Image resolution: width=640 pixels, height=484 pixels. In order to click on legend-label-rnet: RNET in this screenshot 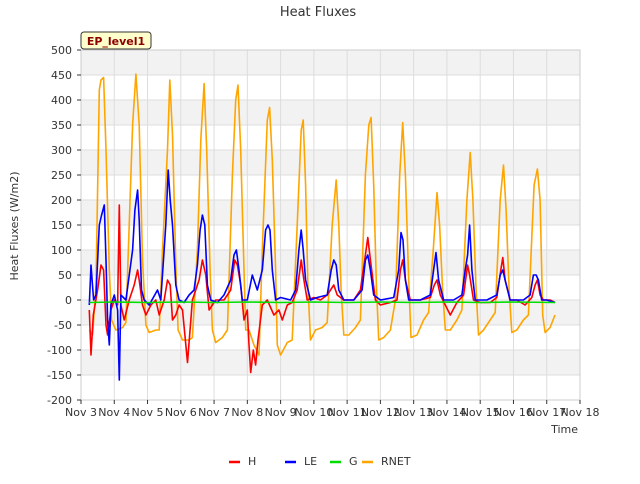, I will do `click(396, 461)`.